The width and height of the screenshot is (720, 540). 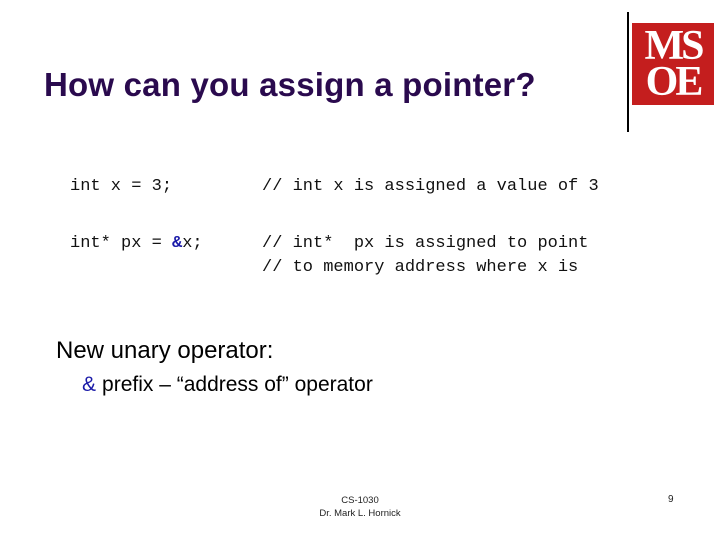 What do you see at coordinates (425, 243) in the screenshot?
I see `code-comment-2: // int* px is assigned to point` at bounding box center [425, 243].